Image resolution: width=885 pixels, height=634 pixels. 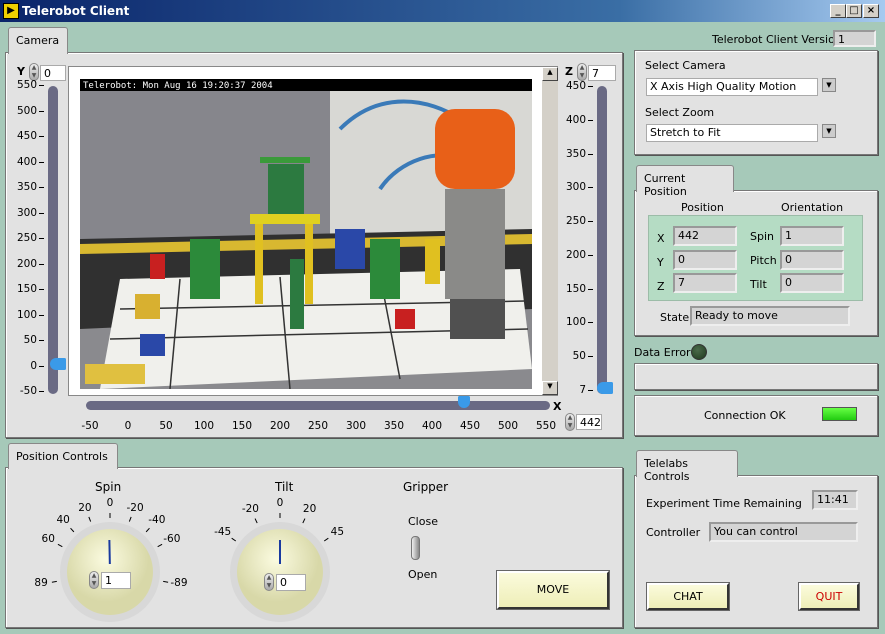 I want to click on gripper-toggle-switch, so click(x=415, y=548).